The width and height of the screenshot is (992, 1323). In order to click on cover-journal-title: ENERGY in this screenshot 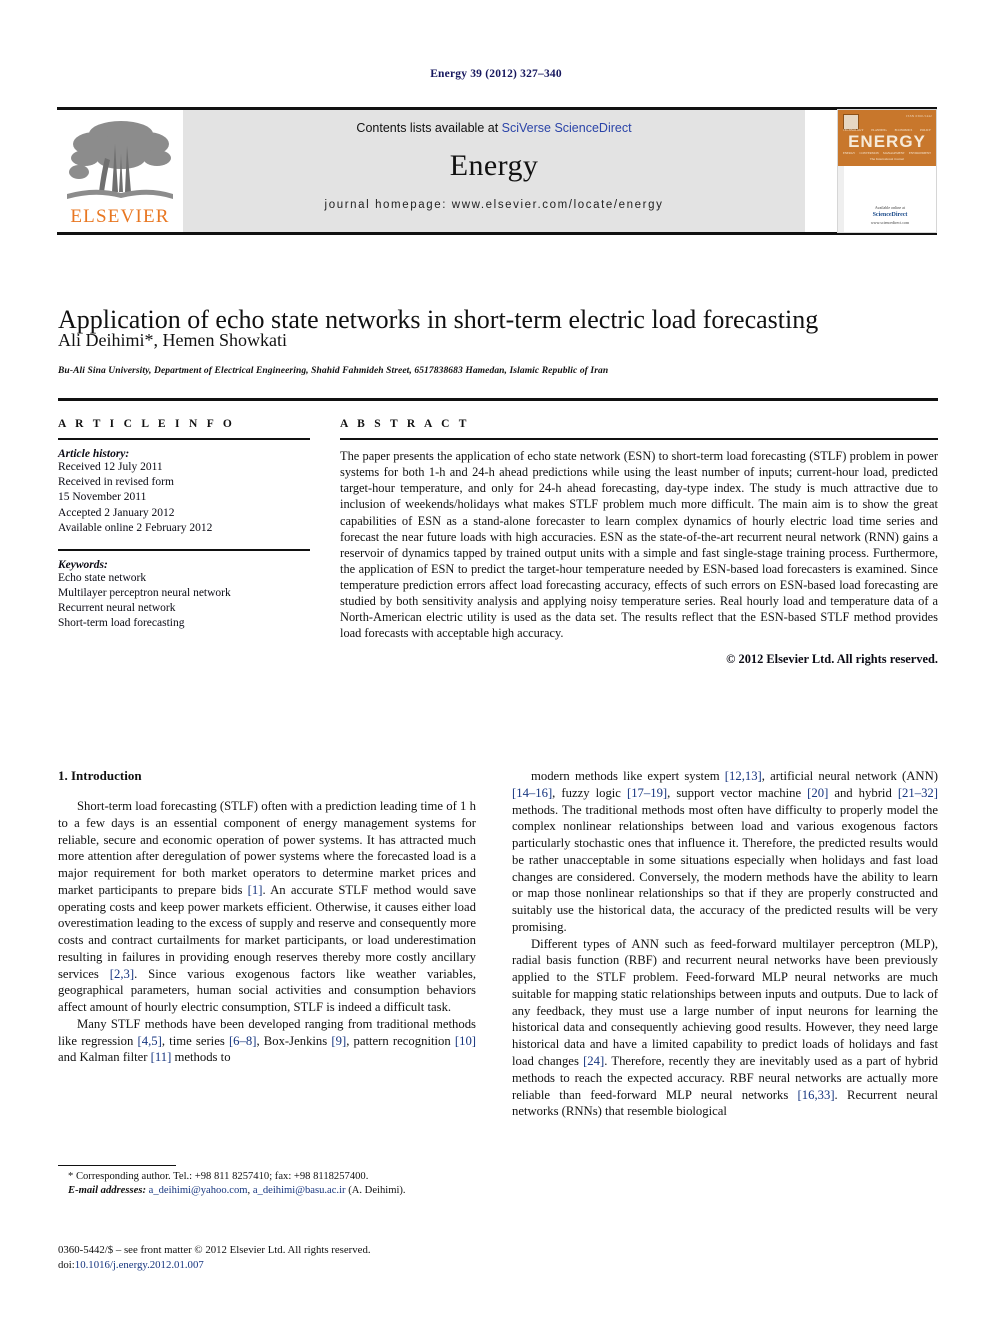, I will do `click(887, 141)`.